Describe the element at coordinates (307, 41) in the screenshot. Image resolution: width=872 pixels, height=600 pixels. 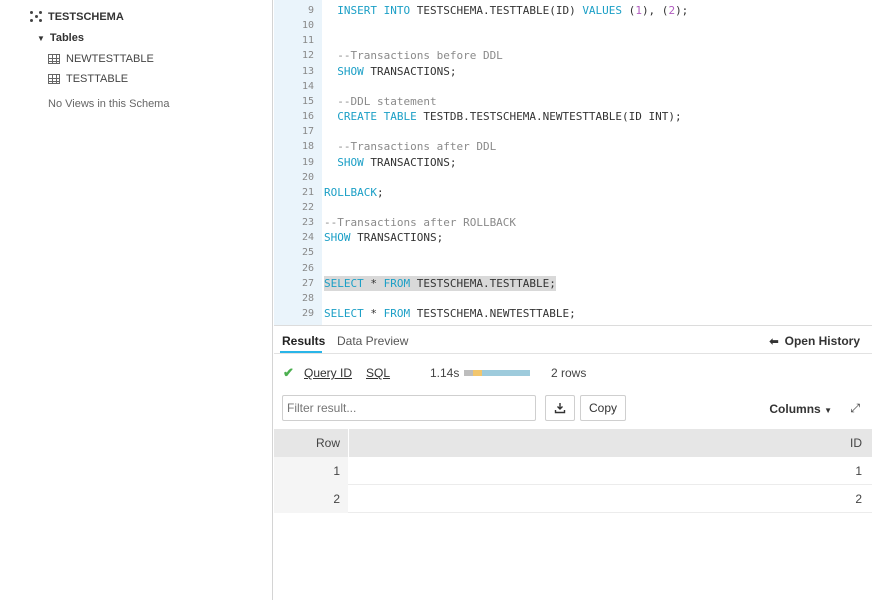
I see `line-number: 11` at that location.